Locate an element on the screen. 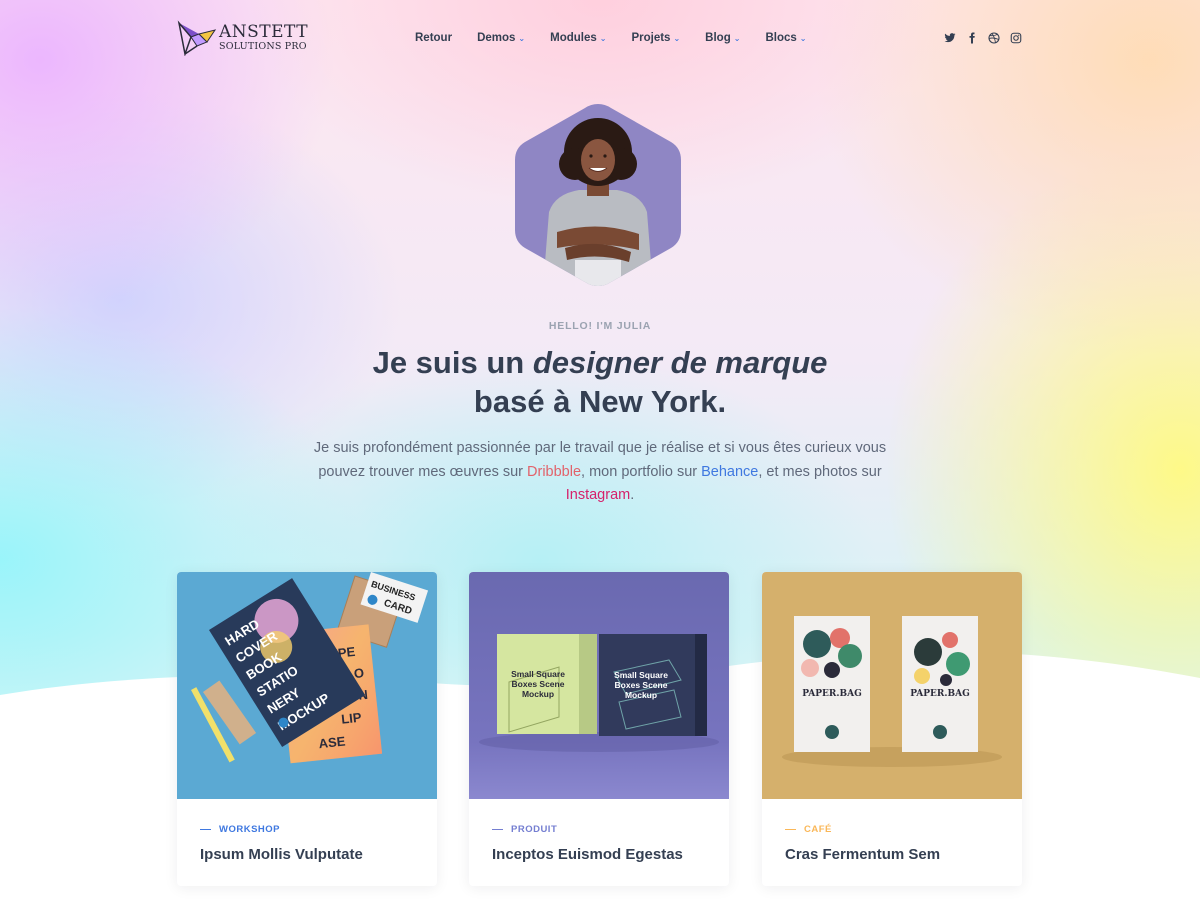 This screenshot has height=900, width=1200. card-title: Cras Fermentum Sem is located at coordinates (862, 854).